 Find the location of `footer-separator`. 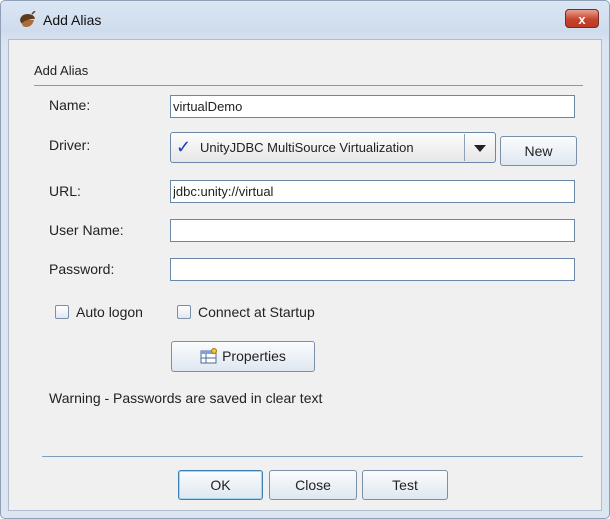

footer-separator is located at coordinates (312, 456).